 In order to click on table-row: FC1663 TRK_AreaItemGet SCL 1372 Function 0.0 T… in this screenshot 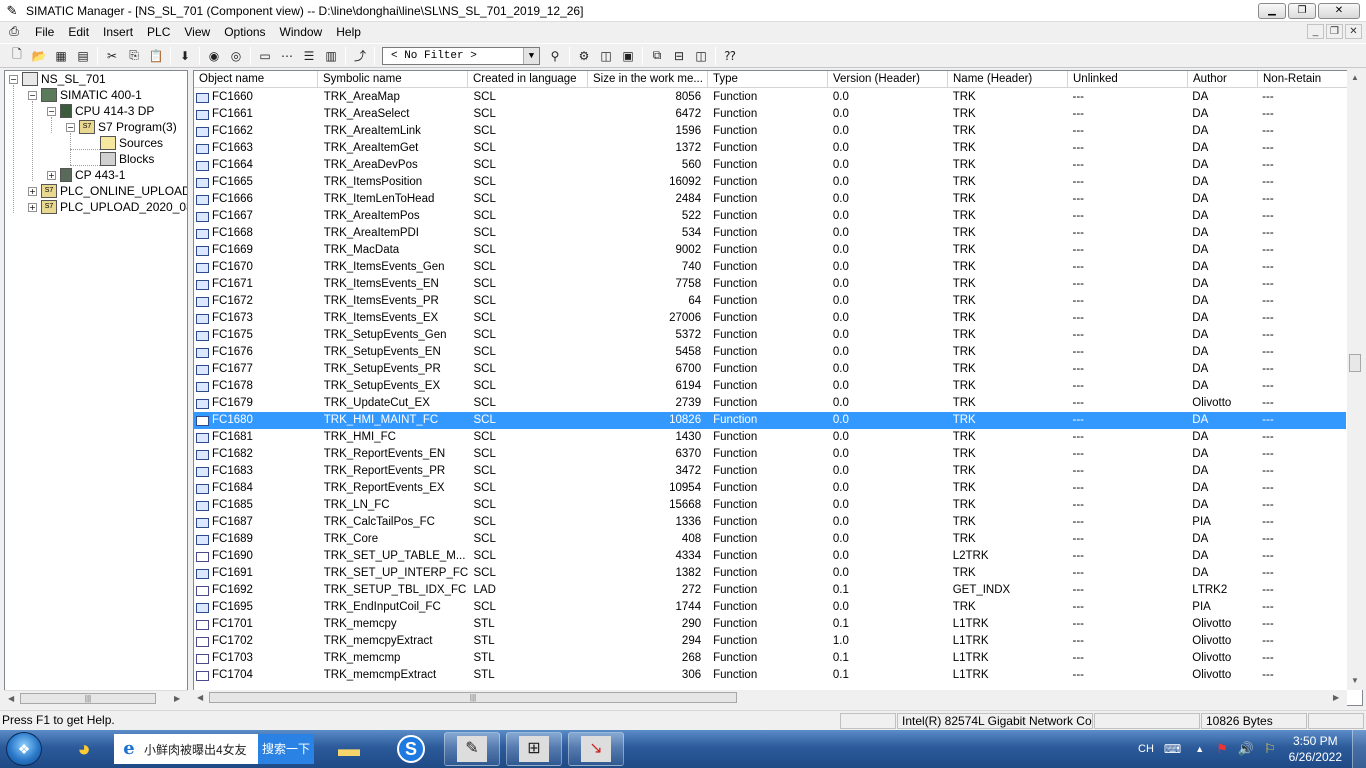, I will do `click(770, 148)`.